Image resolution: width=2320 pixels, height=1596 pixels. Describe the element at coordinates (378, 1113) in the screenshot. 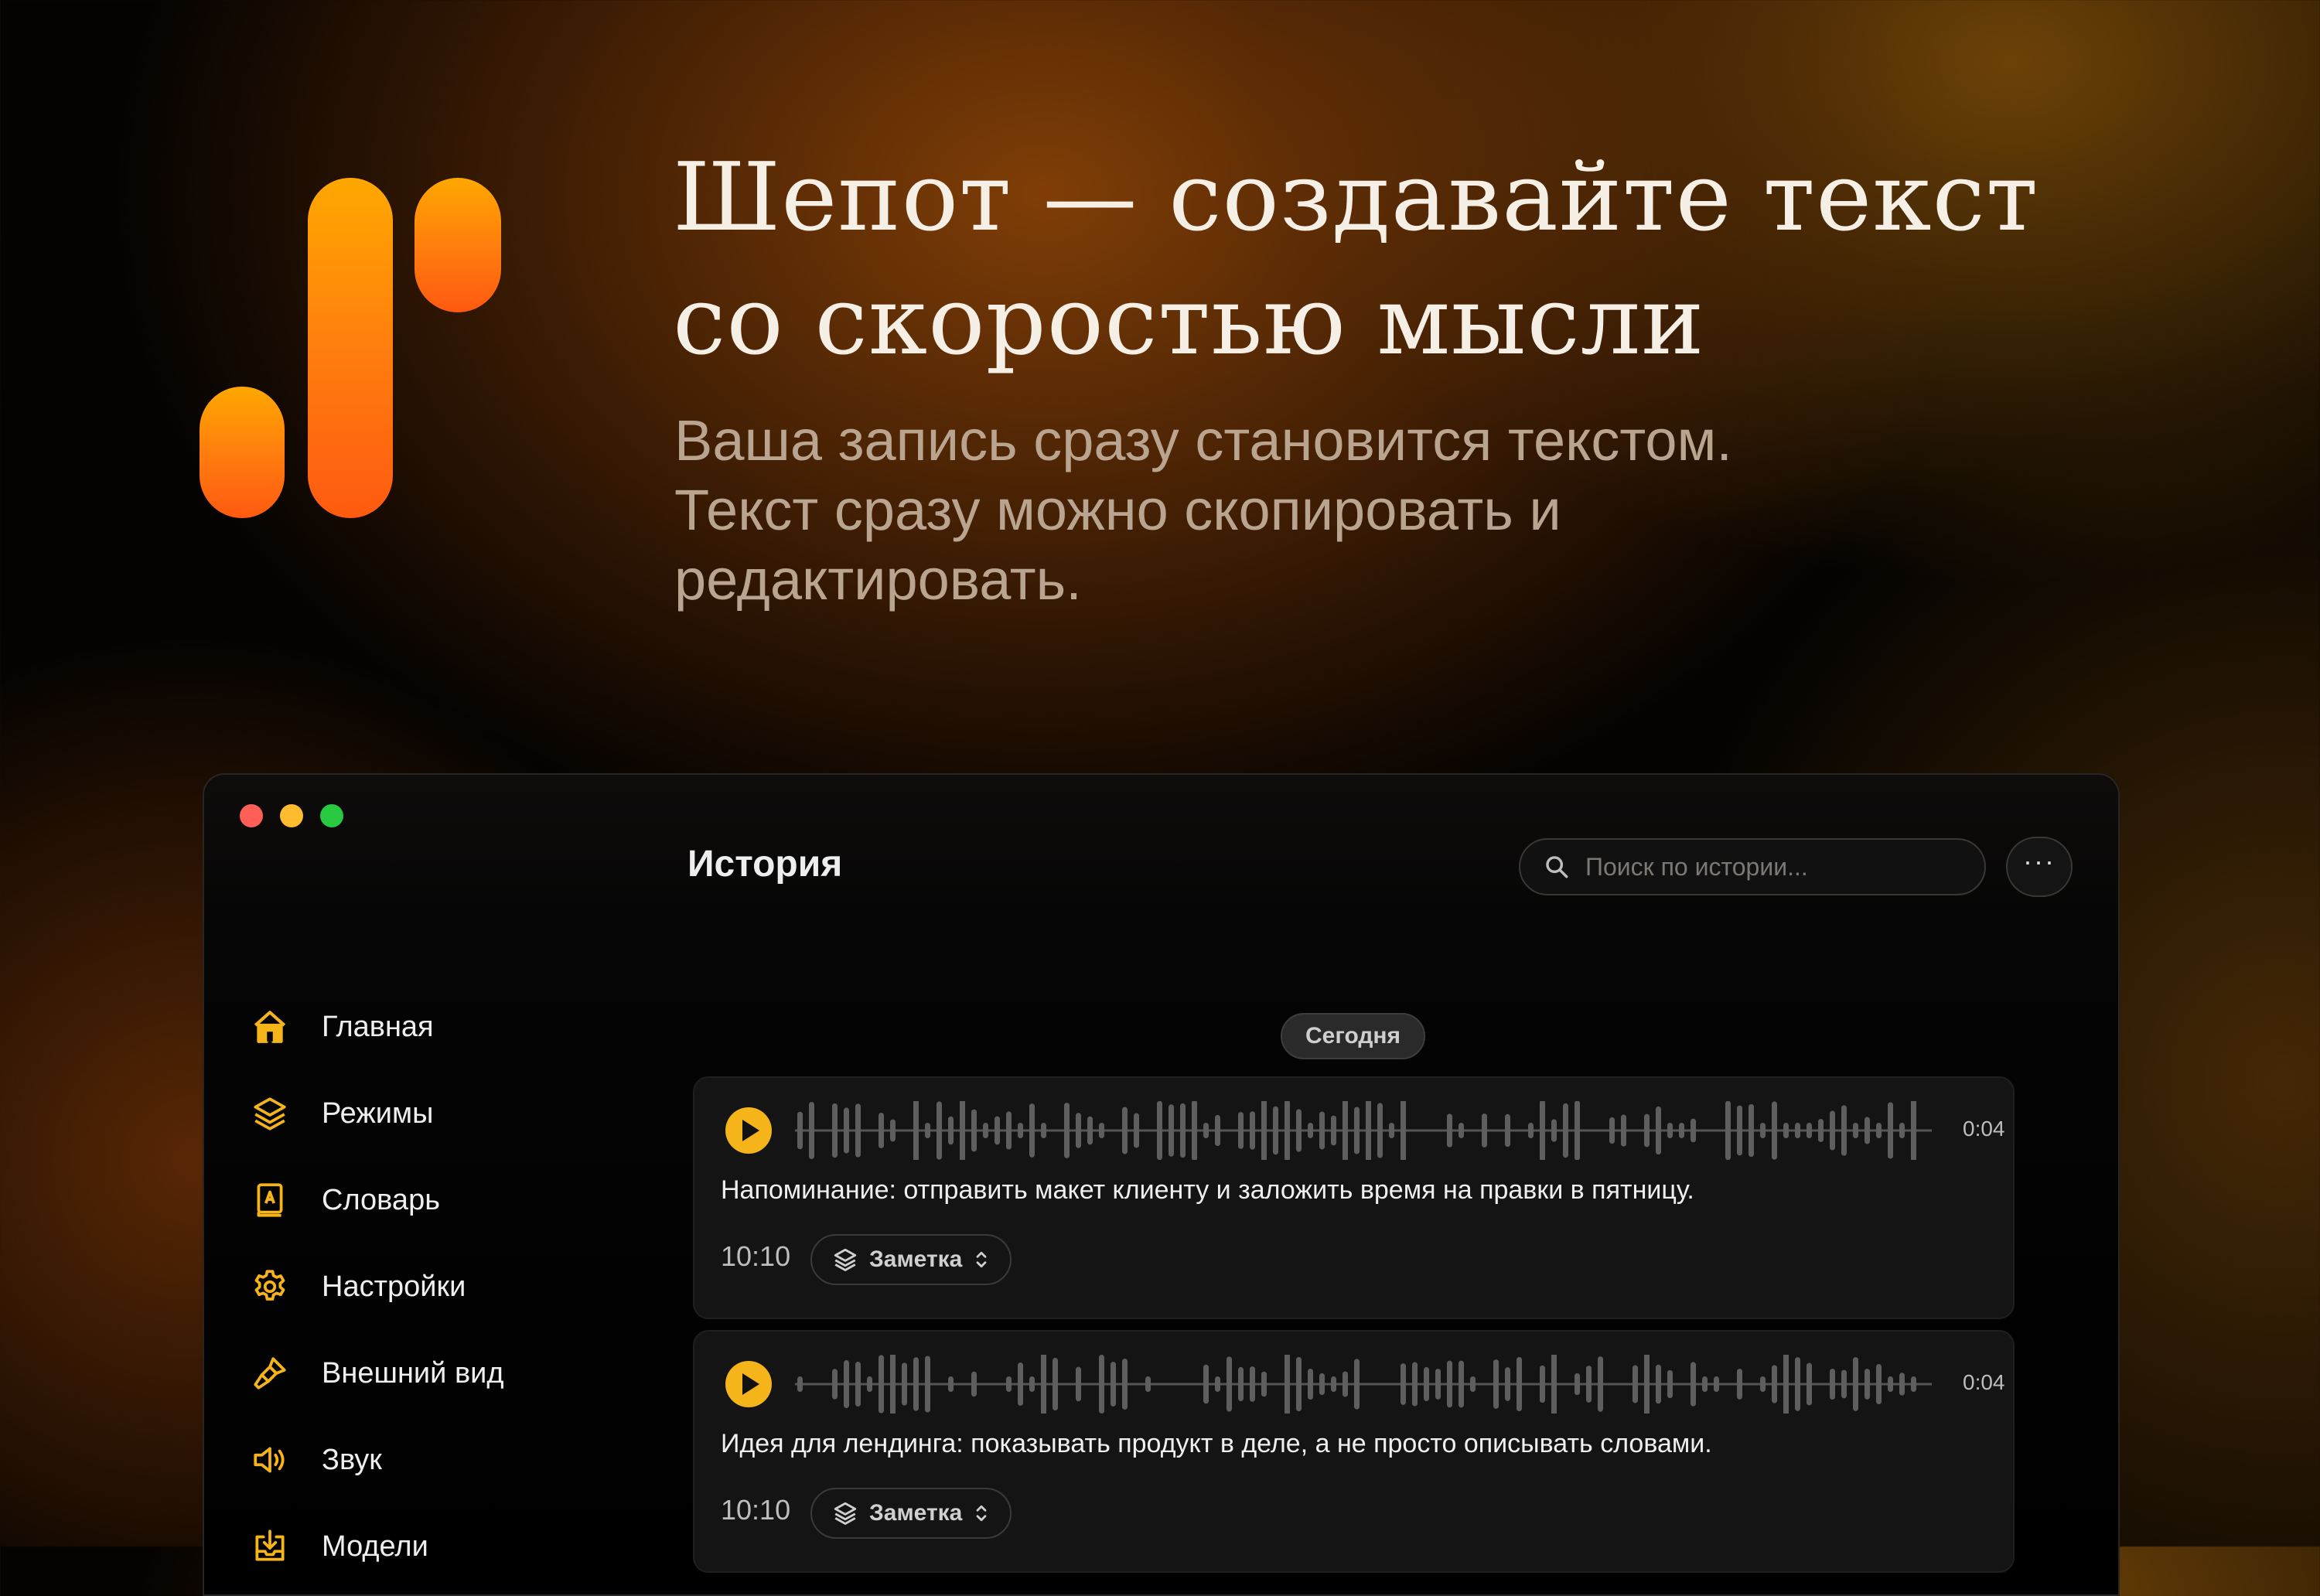

I see `sidebar-item-label: Режимы` at that location.